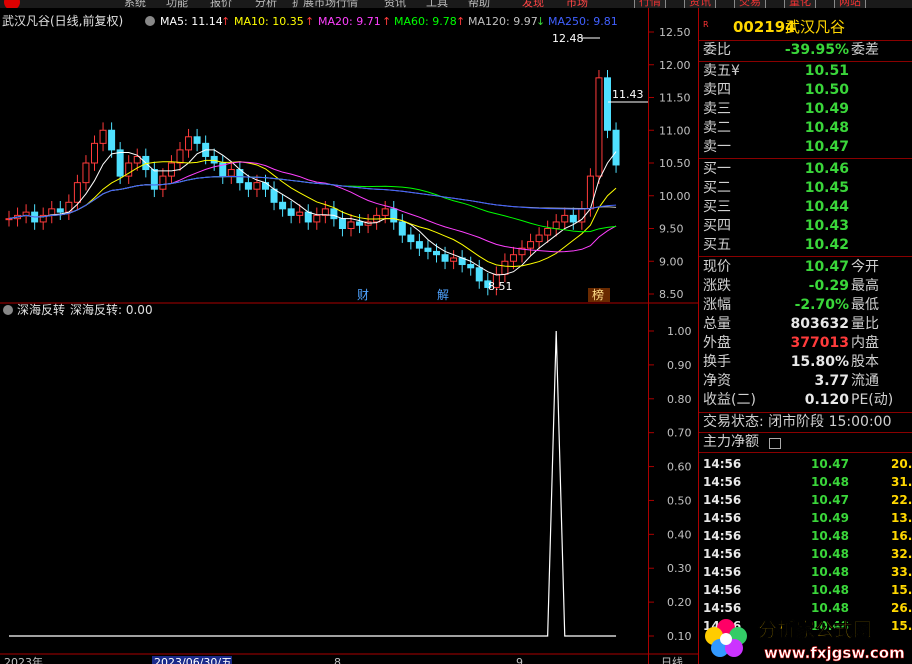 The height and width of the screenshot is (664, 912). What do you see at coordinates (679, 500) in the screenshot?
I see `indicator-tick-5: 0.50` at bounding box center [679, 500].